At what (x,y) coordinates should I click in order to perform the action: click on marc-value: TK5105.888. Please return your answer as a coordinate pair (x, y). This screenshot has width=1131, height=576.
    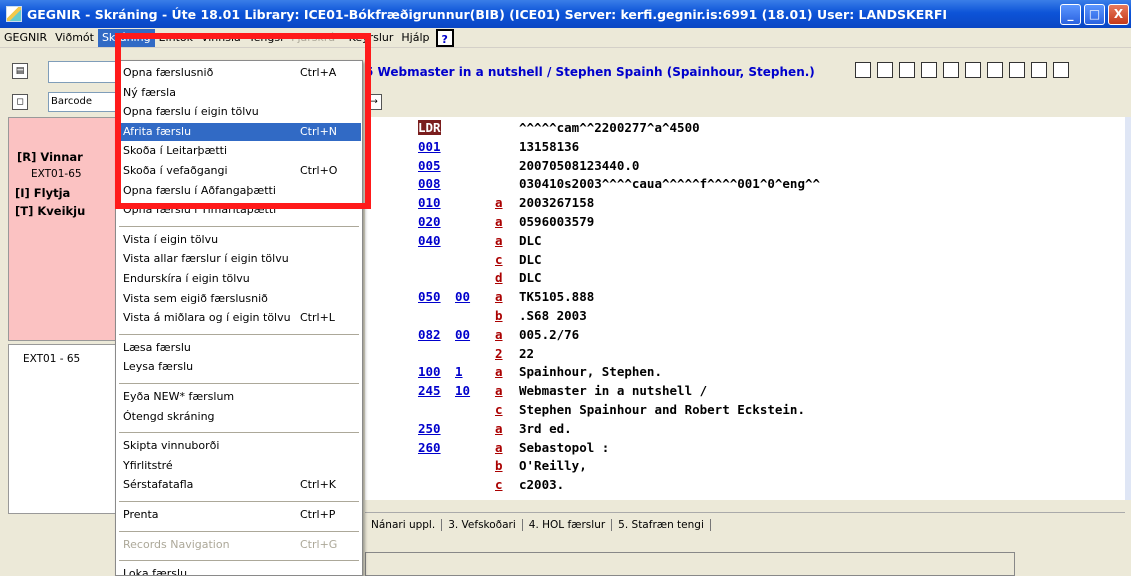
    Looking at the image, I should click on (556, 296).